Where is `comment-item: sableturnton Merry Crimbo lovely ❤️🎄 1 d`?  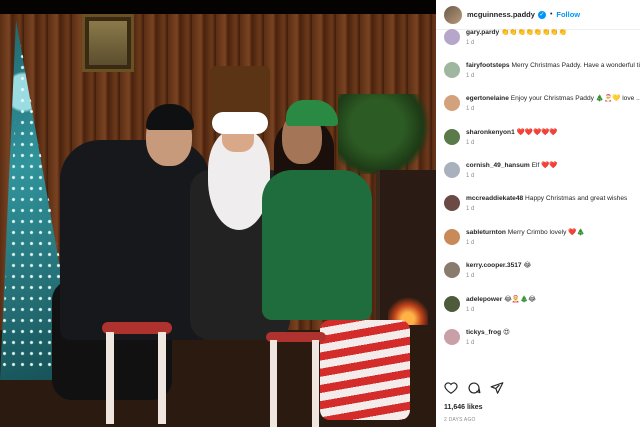 comment-item: sableturnton Merry Crimbo lovely ❤️🎄 1 d is located at coordinates (542, 237).